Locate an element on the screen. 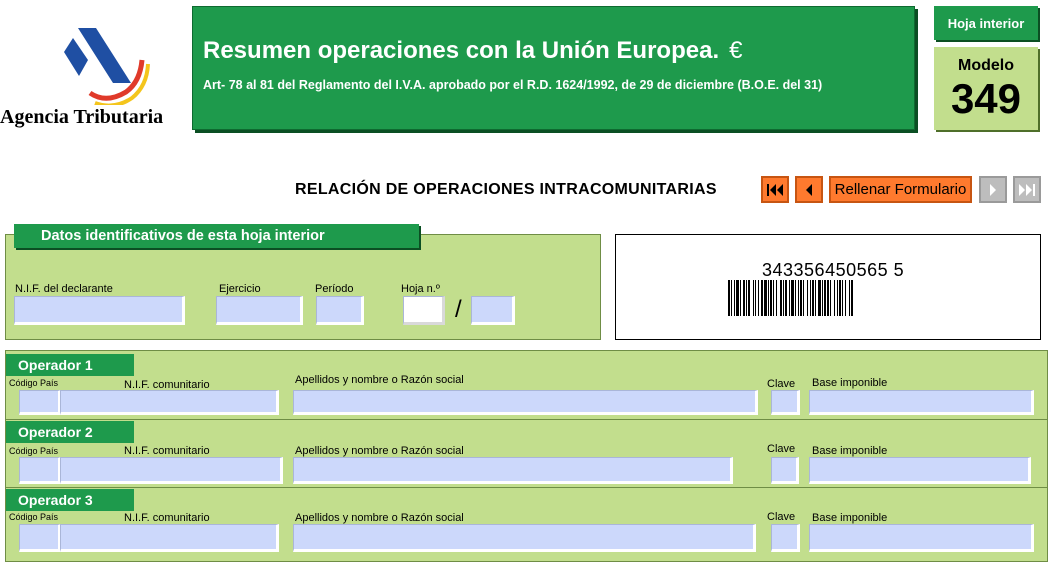 The height and width of the screenshot is (562, 1051). fill-form-button: Rellenar Formulario is located at coordinates (900, 189).